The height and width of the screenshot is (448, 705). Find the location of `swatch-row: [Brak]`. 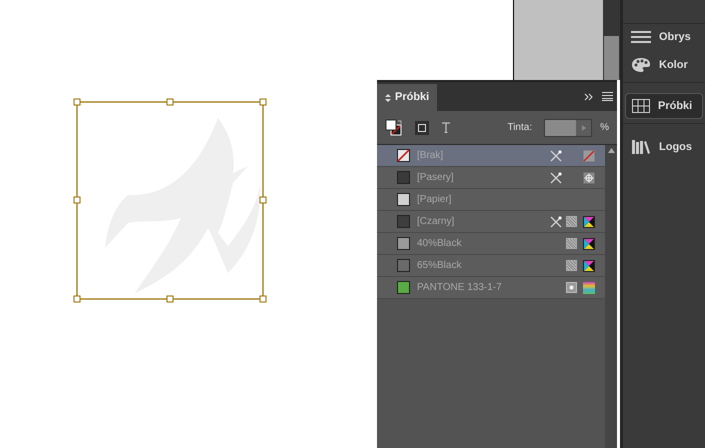

swatch-row: [Brak] is located at coordinates (491, 156).